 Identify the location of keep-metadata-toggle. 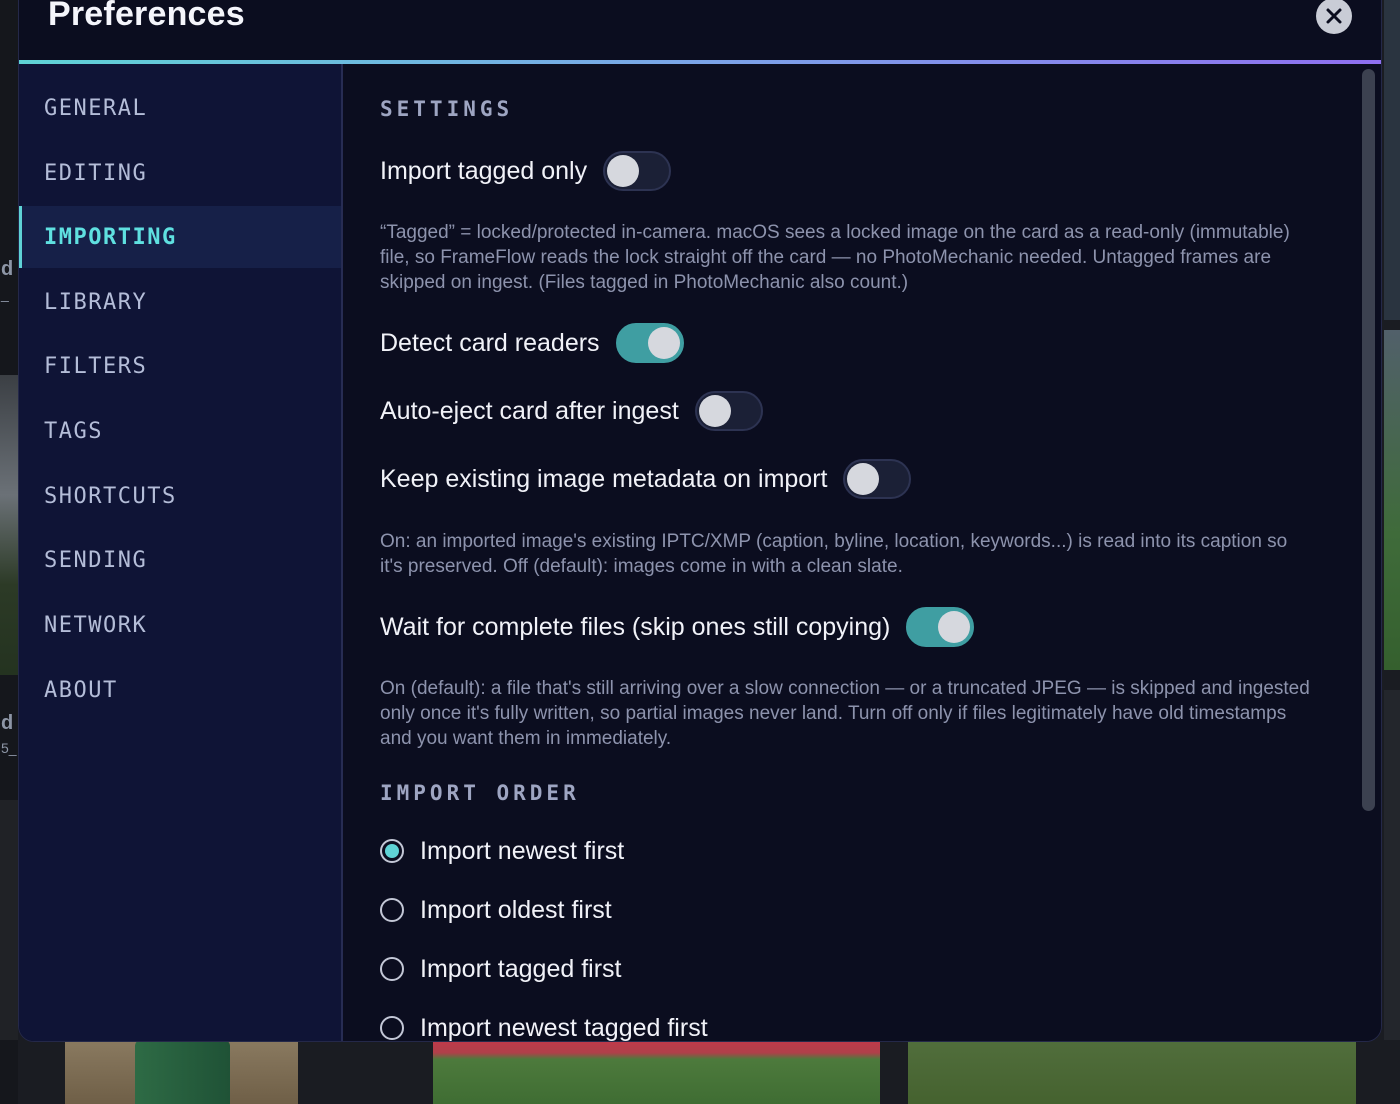
(877, 479).